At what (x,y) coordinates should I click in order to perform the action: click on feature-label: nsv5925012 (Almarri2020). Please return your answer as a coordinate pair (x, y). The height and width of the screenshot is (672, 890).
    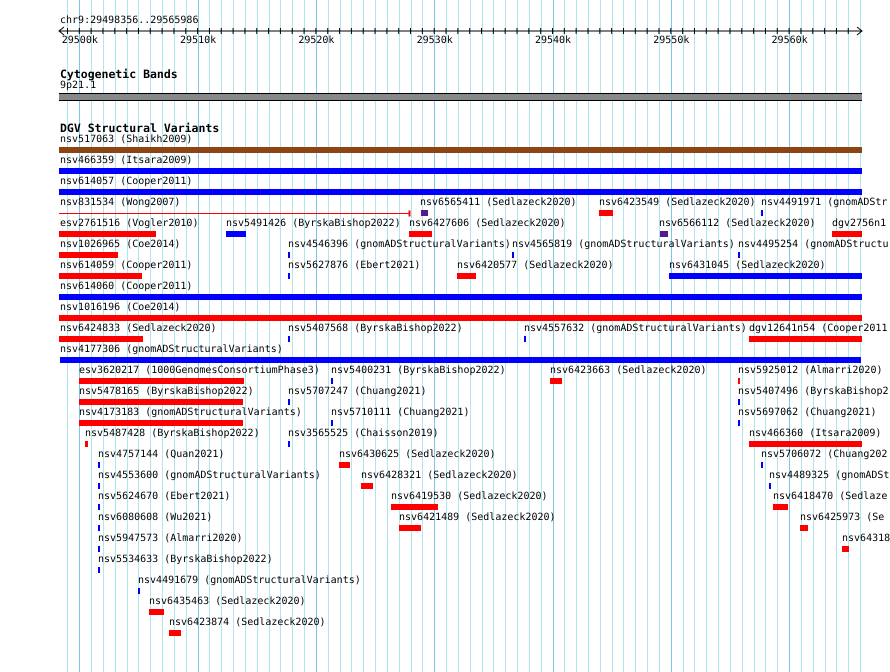
    Looking at the image, I should click on (810, 371).